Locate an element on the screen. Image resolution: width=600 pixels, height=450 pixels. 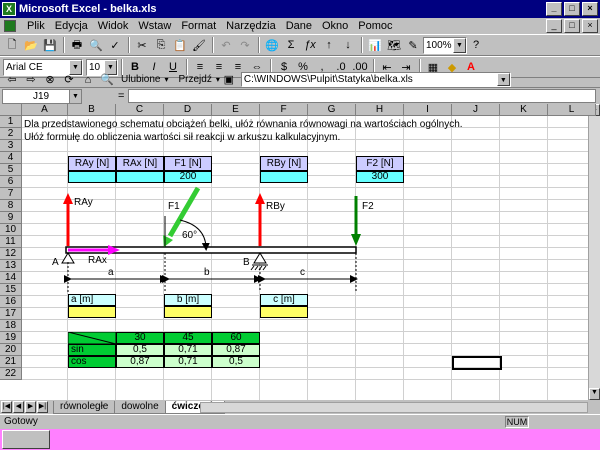
row-header-9: 9 is located at coordinates (11, 218).